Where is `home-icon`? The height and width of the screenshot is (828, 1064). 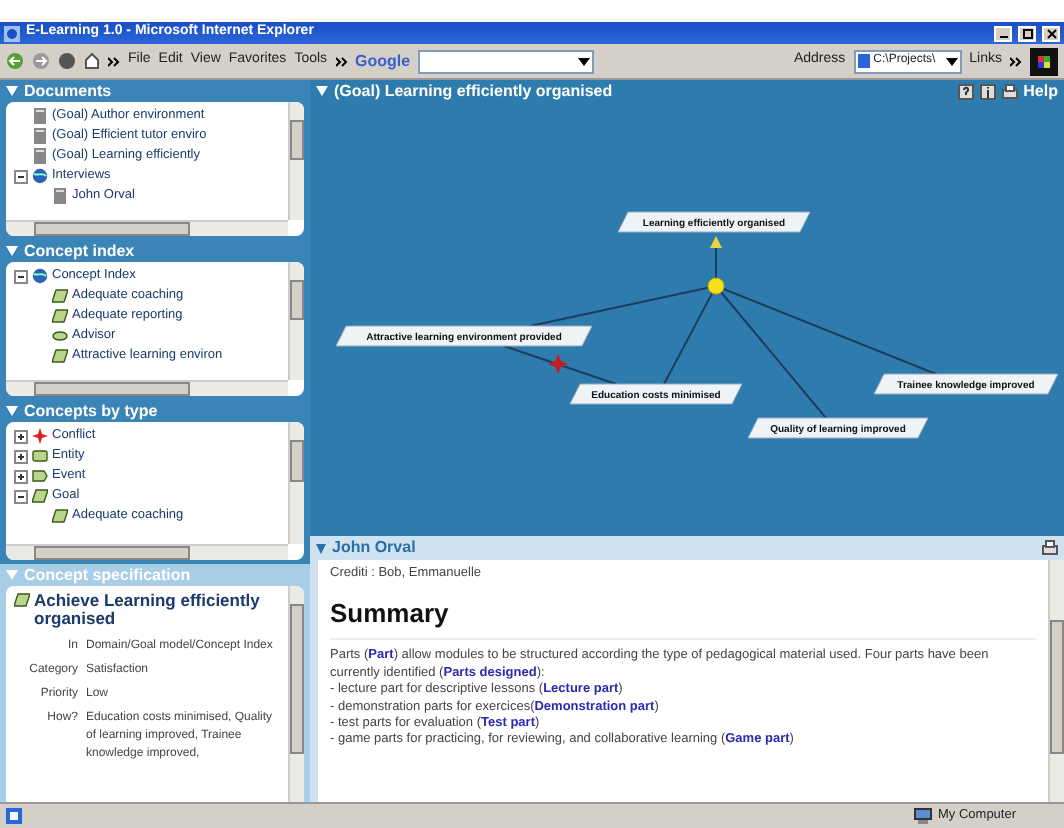 home-icon is located at coordinates (92, 61).